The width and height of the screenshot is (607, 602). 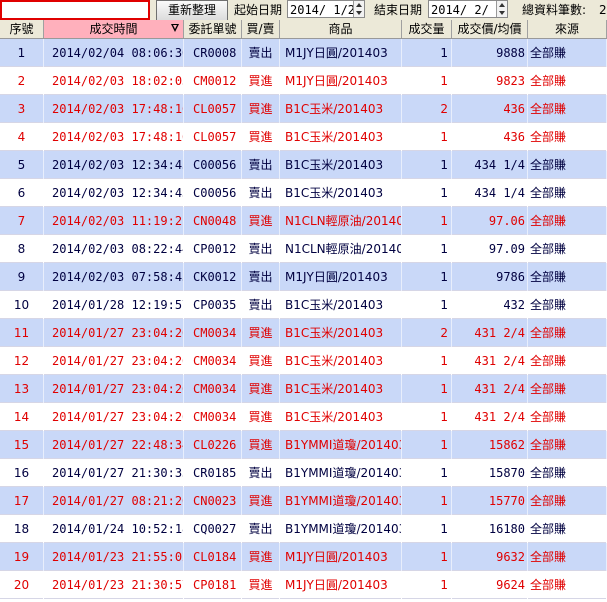 I want to click on col-header-order: 委託單號, so click(x=213, y=29).